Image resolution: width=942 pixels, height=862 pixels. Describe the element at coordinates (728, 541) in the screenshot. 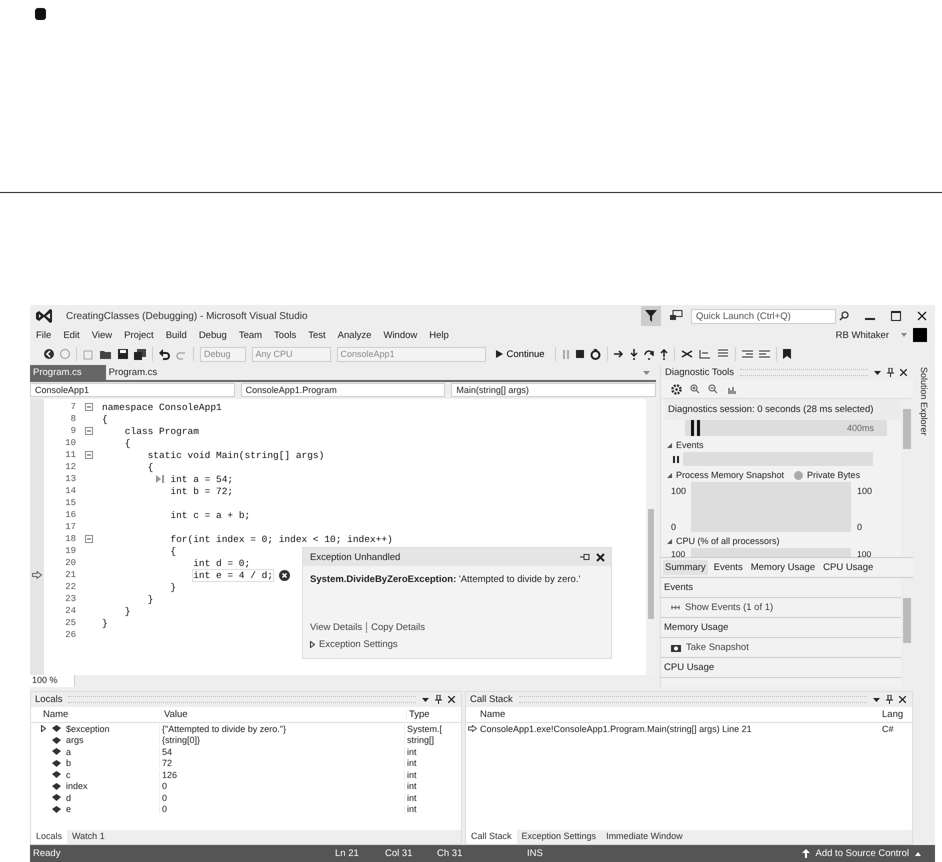

I see `section-label: CPU (% of all processors)` at that location.